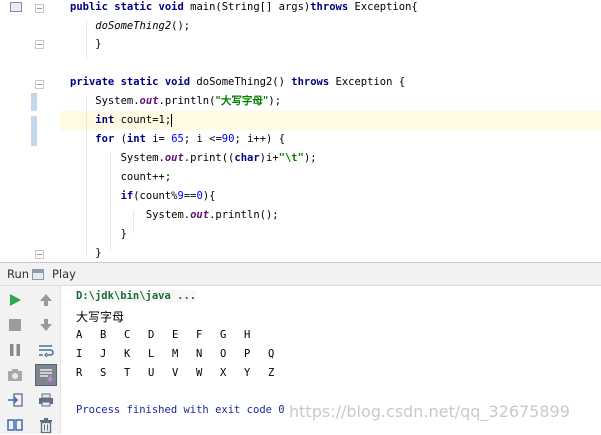 The image size is (601, 435). Describe the element at coordinates (103, 373) in the screenshot. I see `console-letter: S` at that location.